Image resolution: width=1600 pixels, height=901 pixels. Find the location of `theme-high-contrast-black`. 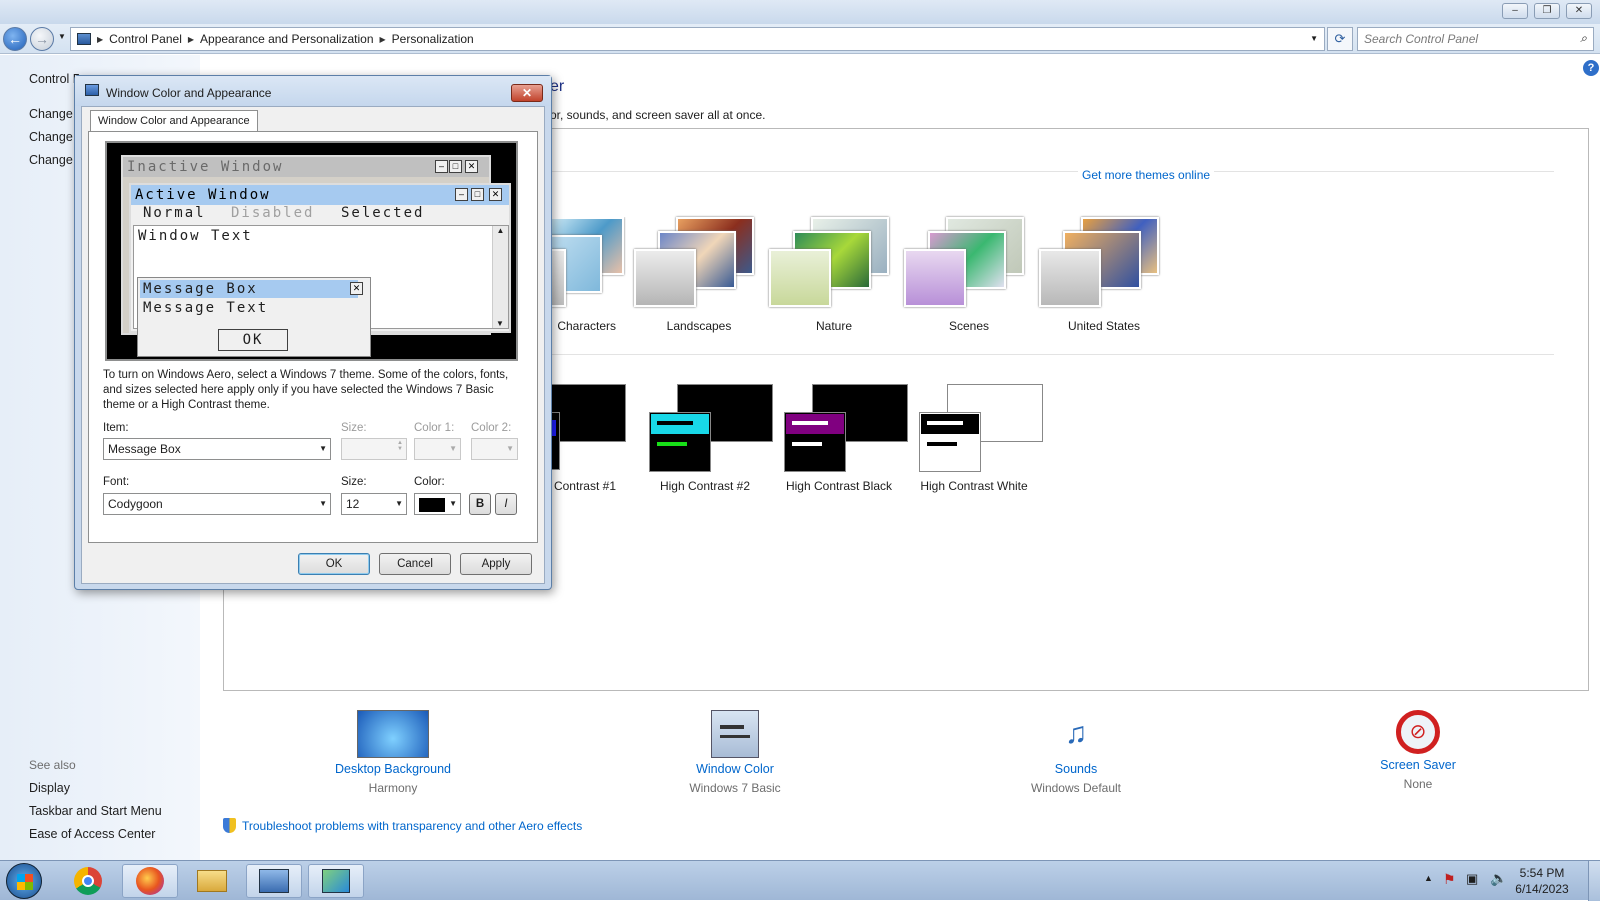

theme-high-contrast-black is located at coordinates (849, 429).